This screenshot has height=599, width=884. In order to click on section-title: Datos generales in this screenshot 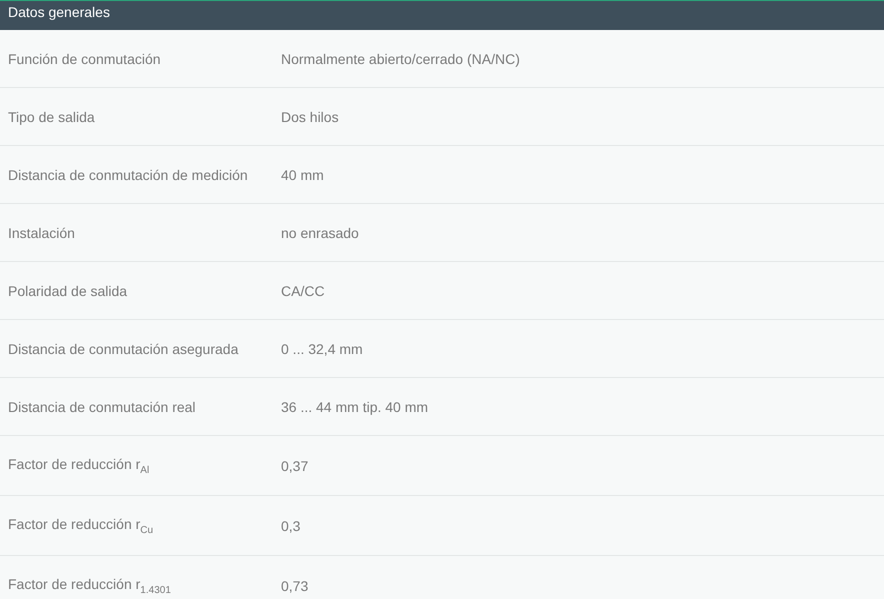, I will do `click(59, 12)`.